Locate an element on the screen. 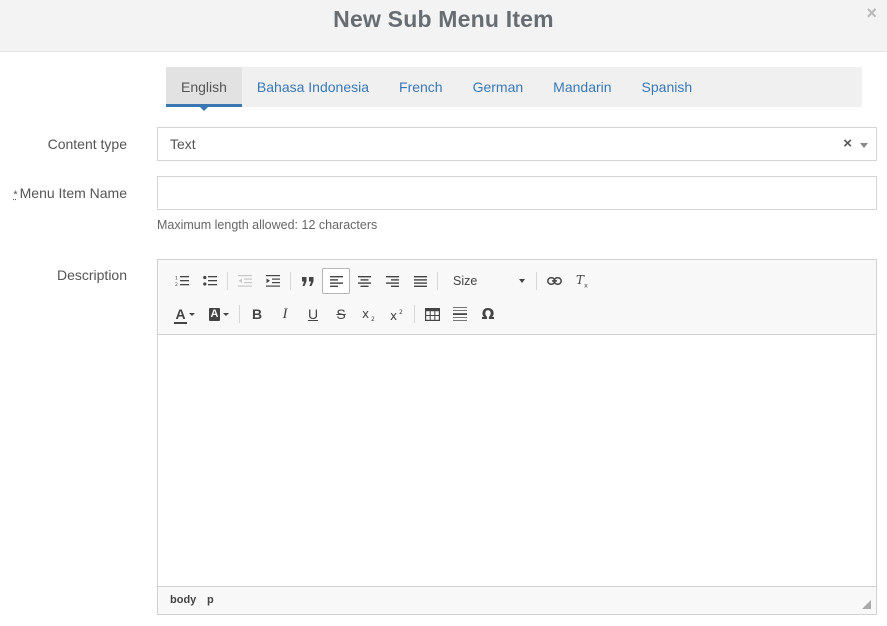  underline-icon: U is located at coordinates (313, 314).